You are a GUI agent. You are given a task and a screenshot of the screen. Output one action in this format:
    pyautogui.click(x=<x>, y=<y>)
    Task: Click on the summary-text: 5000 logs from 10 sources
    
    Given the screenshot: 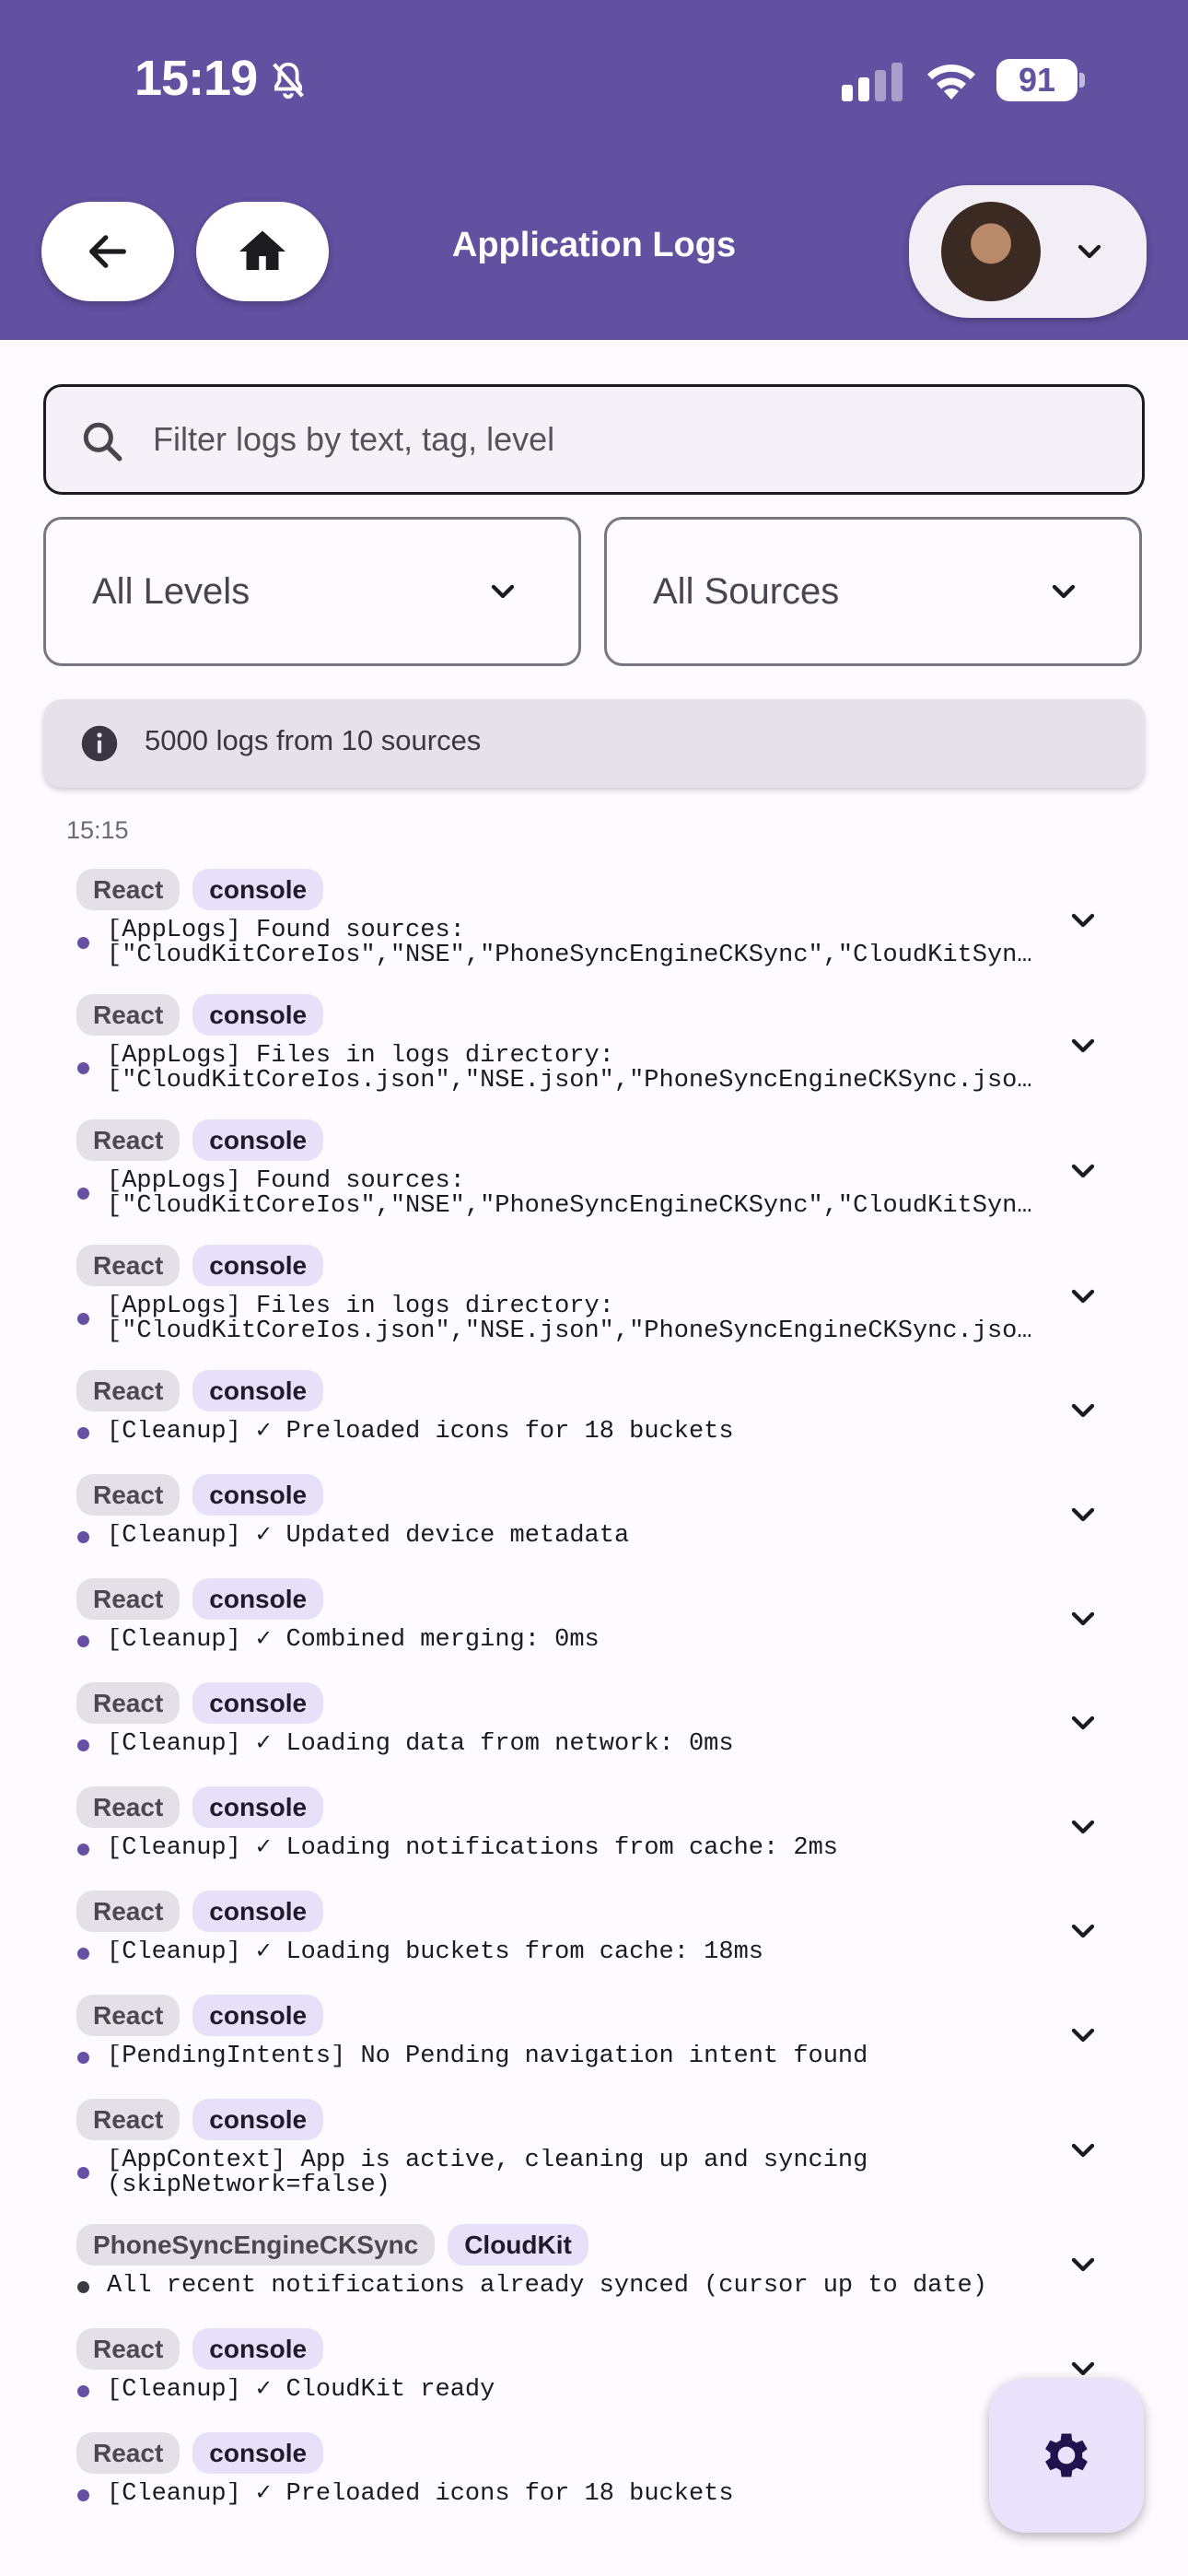 What is the action you would take?
    pyautogui.click(x=313, y=740)
    